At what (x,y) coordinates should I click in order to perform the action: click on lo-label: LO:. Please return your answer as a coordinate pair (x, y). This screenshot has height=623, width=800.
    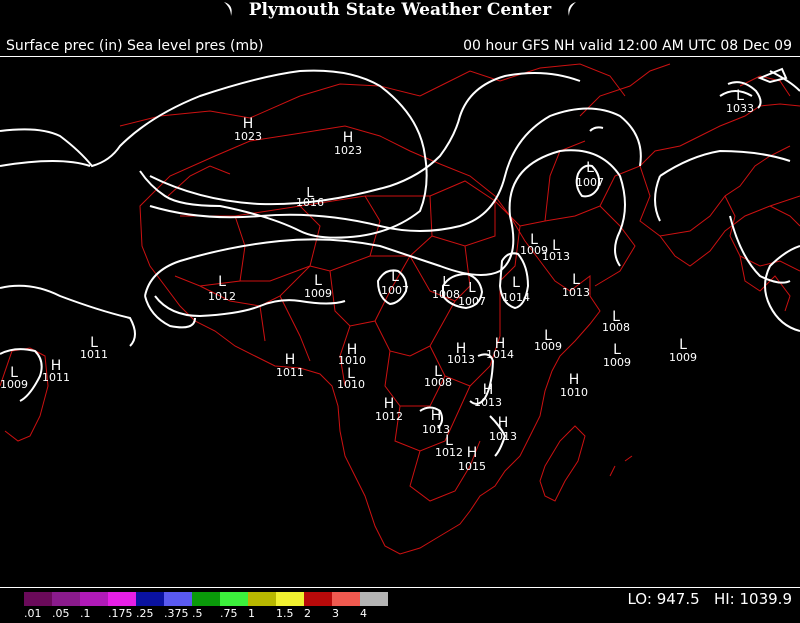
    Looking at the image, I should click on (639, 599).